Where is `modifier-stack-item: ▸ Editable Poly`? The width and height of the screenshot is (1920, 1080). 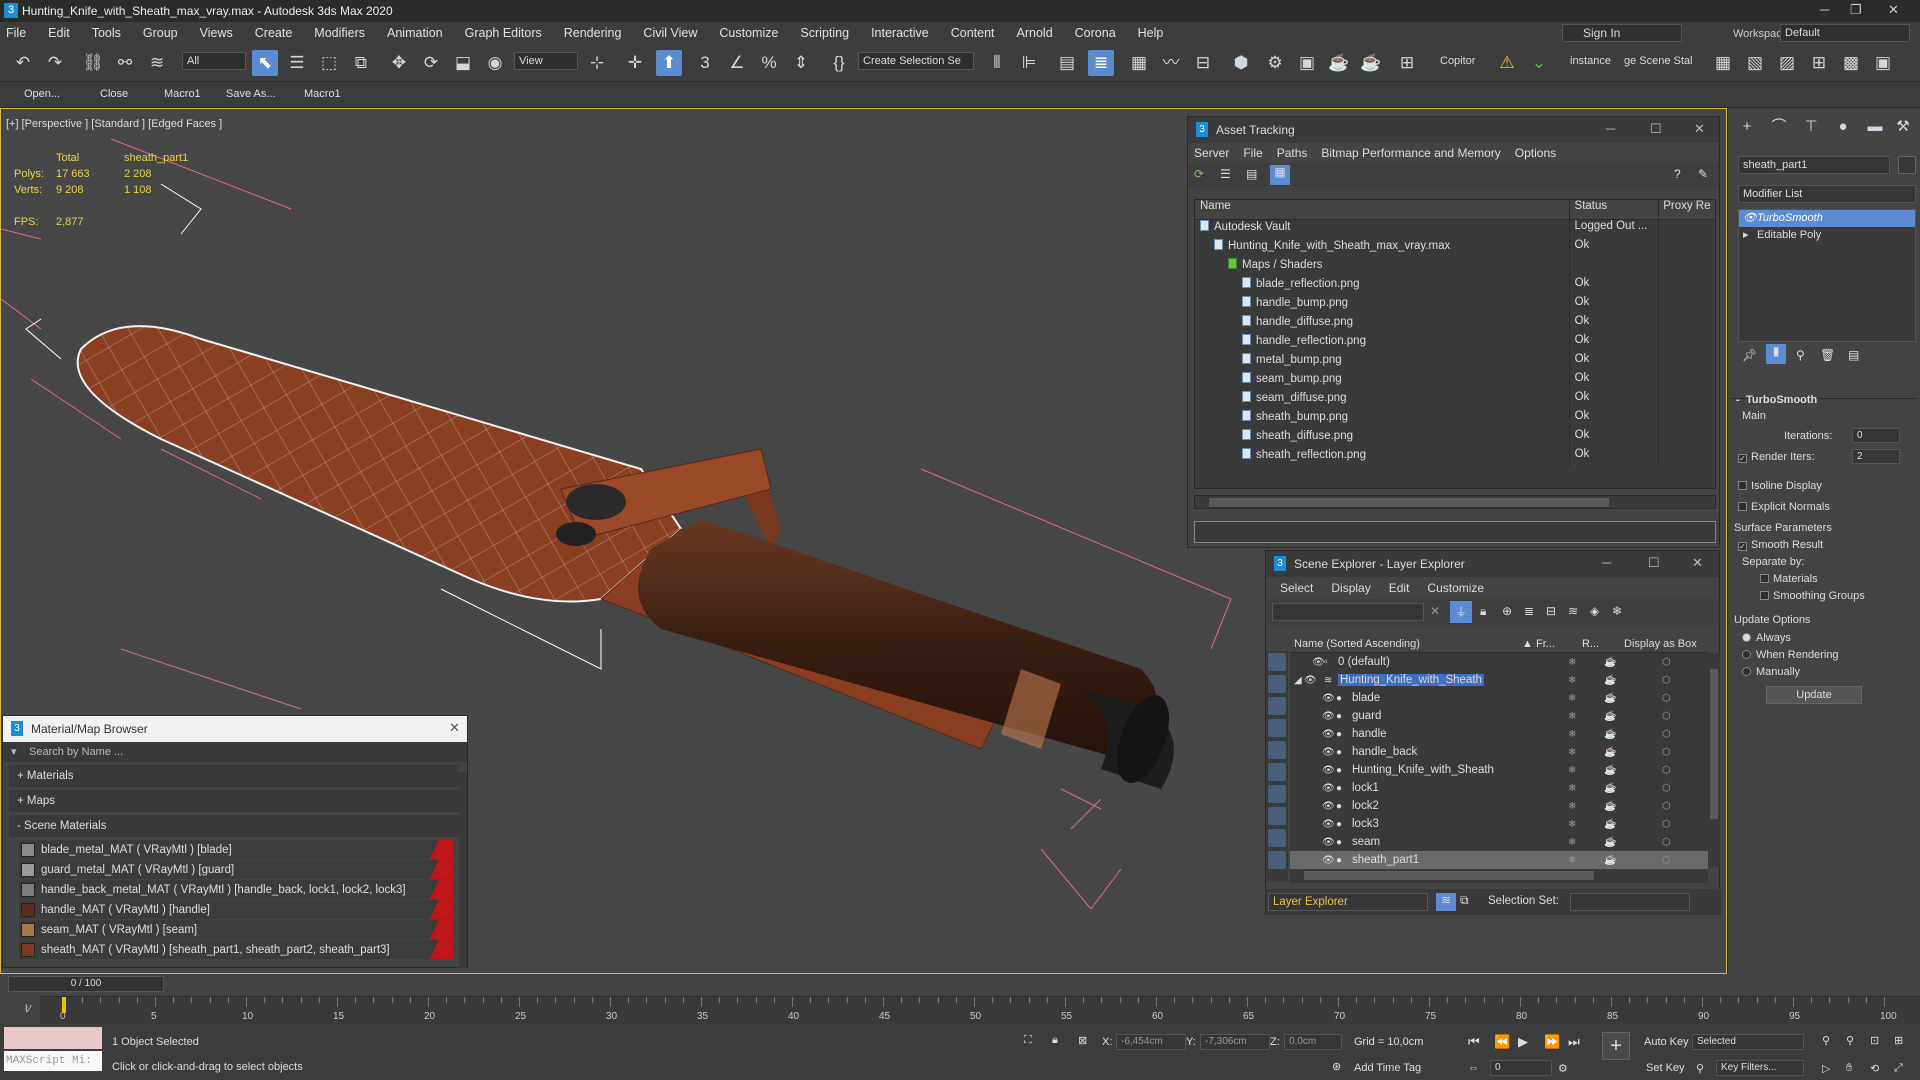 modifier-stack-item: ▸ Editable Poly is located at coordinates (1827, 235).